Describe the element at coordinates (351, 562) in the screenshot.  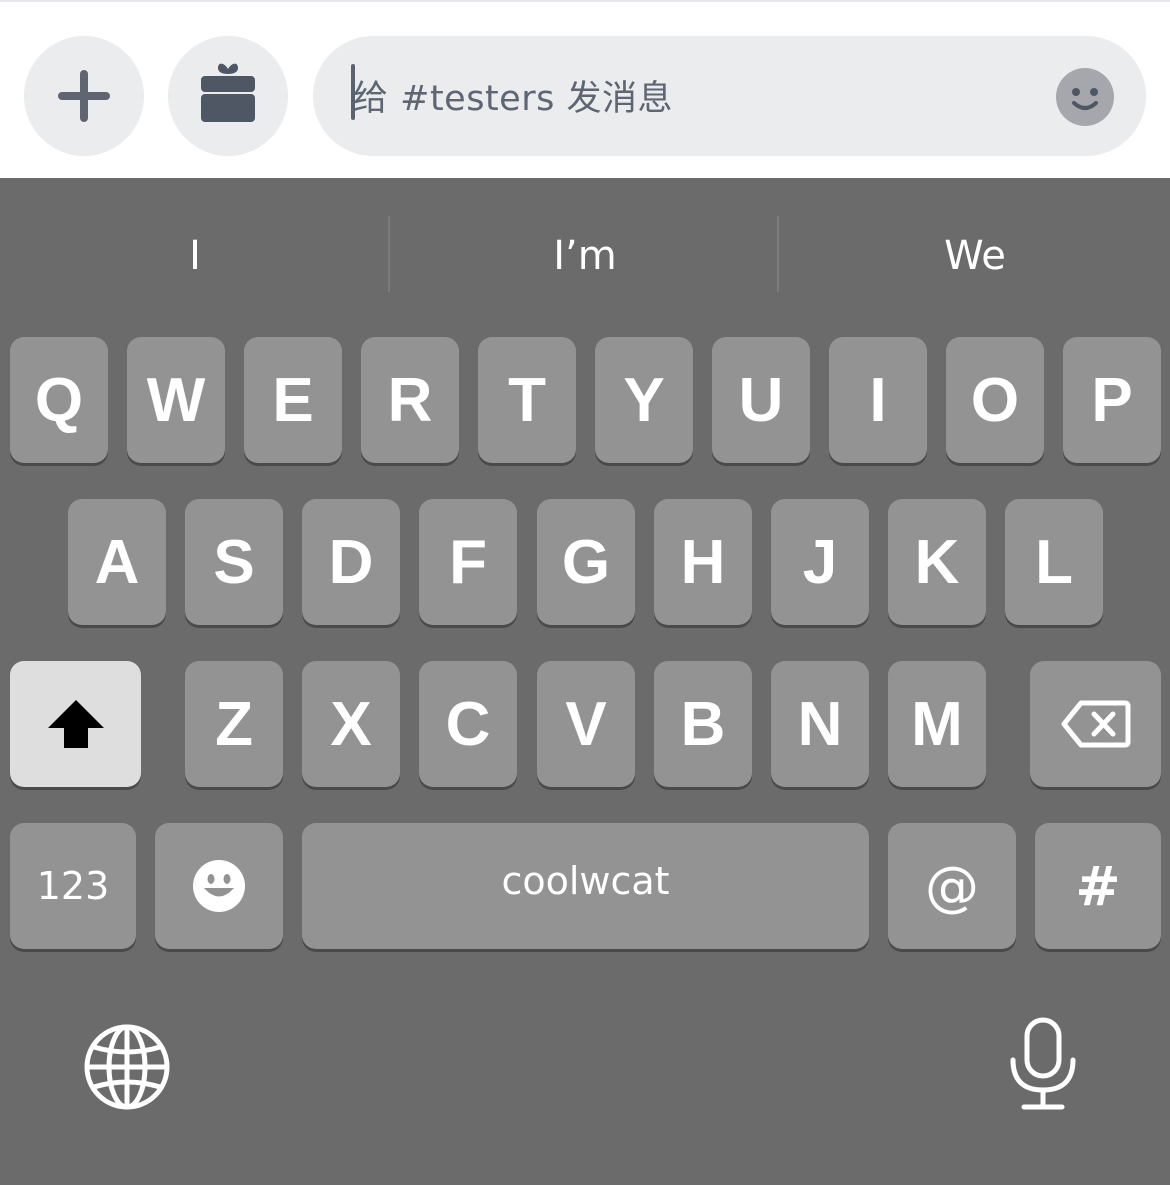
I see `key-d: D` at that location.